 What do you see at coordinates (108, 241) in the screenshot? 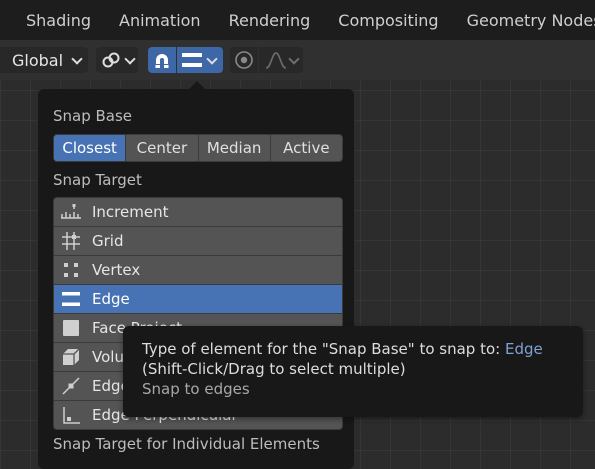
I see `snap-target-label: Grid` at bounding box center [108, 241].